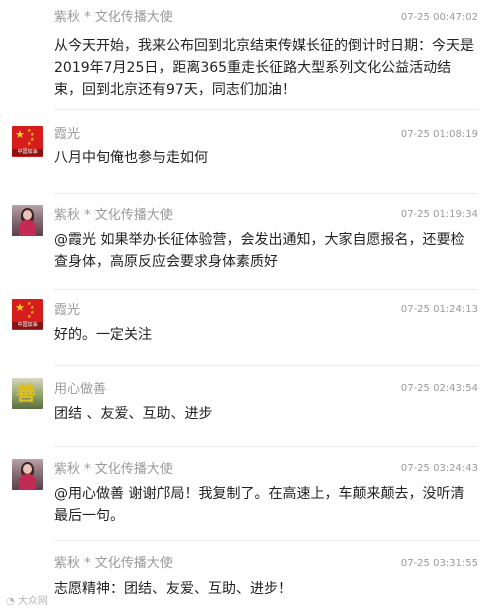  What do you see at coordinates (80, 390) in the screenshot?
I see `comment-author: 用心做善` at bounding box center [80, 390].